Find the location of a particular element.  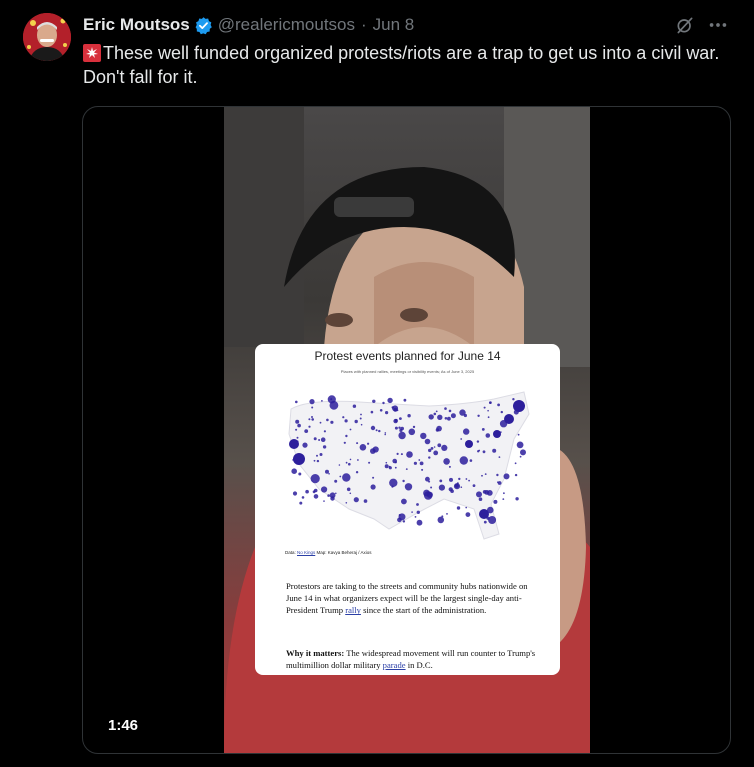

author-handle: @realericmoutsos is located at coordinates (286, 25).